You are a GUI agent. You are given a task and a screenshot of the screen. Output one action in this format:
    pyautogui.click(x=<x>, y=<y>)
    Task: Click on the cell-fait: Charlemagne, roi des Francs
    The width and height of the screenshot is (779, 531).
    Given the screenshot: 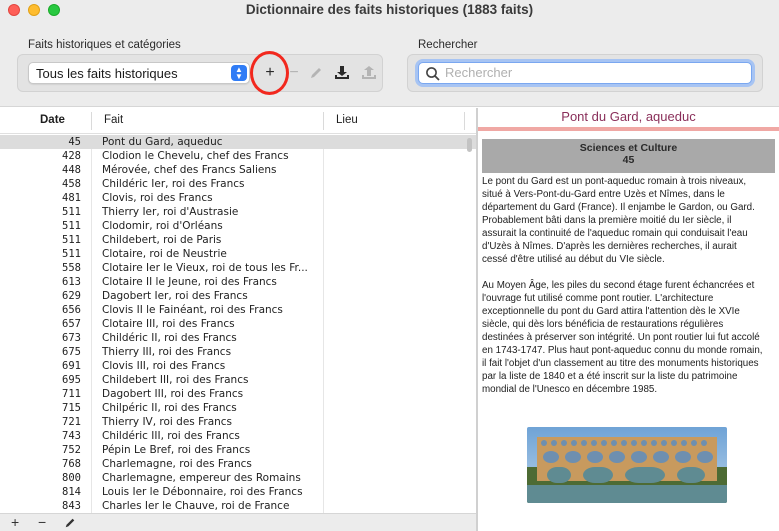 What is the action you would take?
    pyautogui.click(x=177, y=464)
    